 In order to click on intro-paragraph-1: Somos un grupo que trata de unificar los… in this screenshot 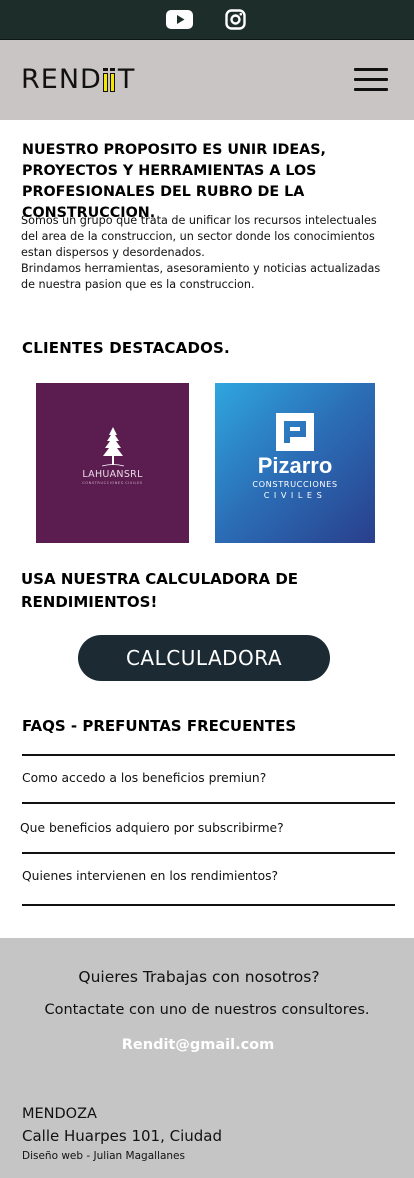, I will do `click(199, 236)`.